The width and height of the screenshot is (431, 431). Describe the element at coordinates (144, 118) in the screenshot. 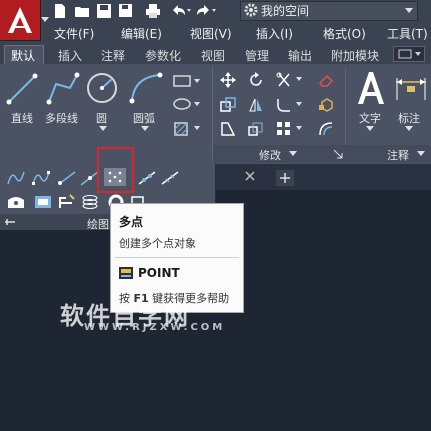

I see `arc-label: 圆弧` at that location.